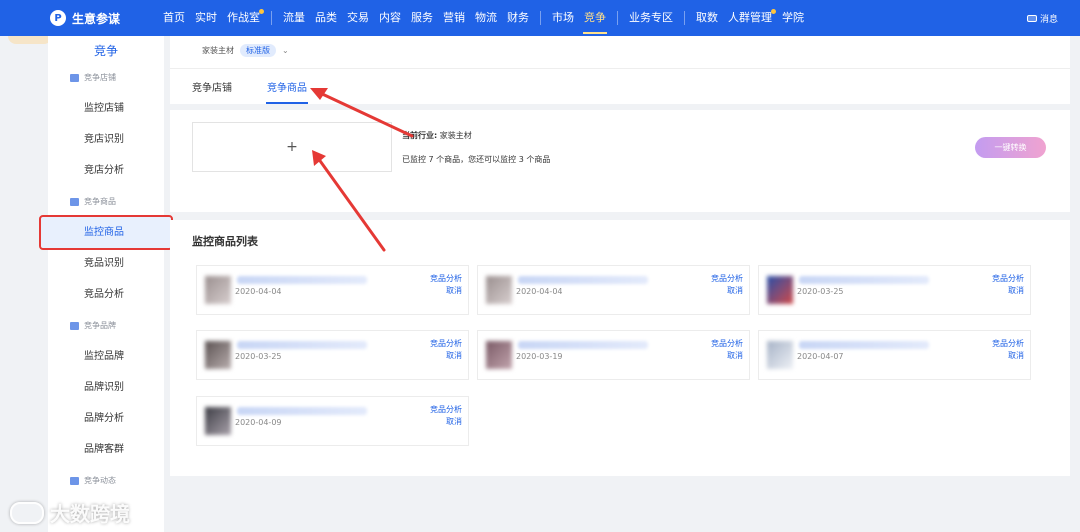 This screenshot has height=532, width=1080. Describe the element at coordinates (390, 18) in the screenshot. I see `nav-content: 内容` at that location.